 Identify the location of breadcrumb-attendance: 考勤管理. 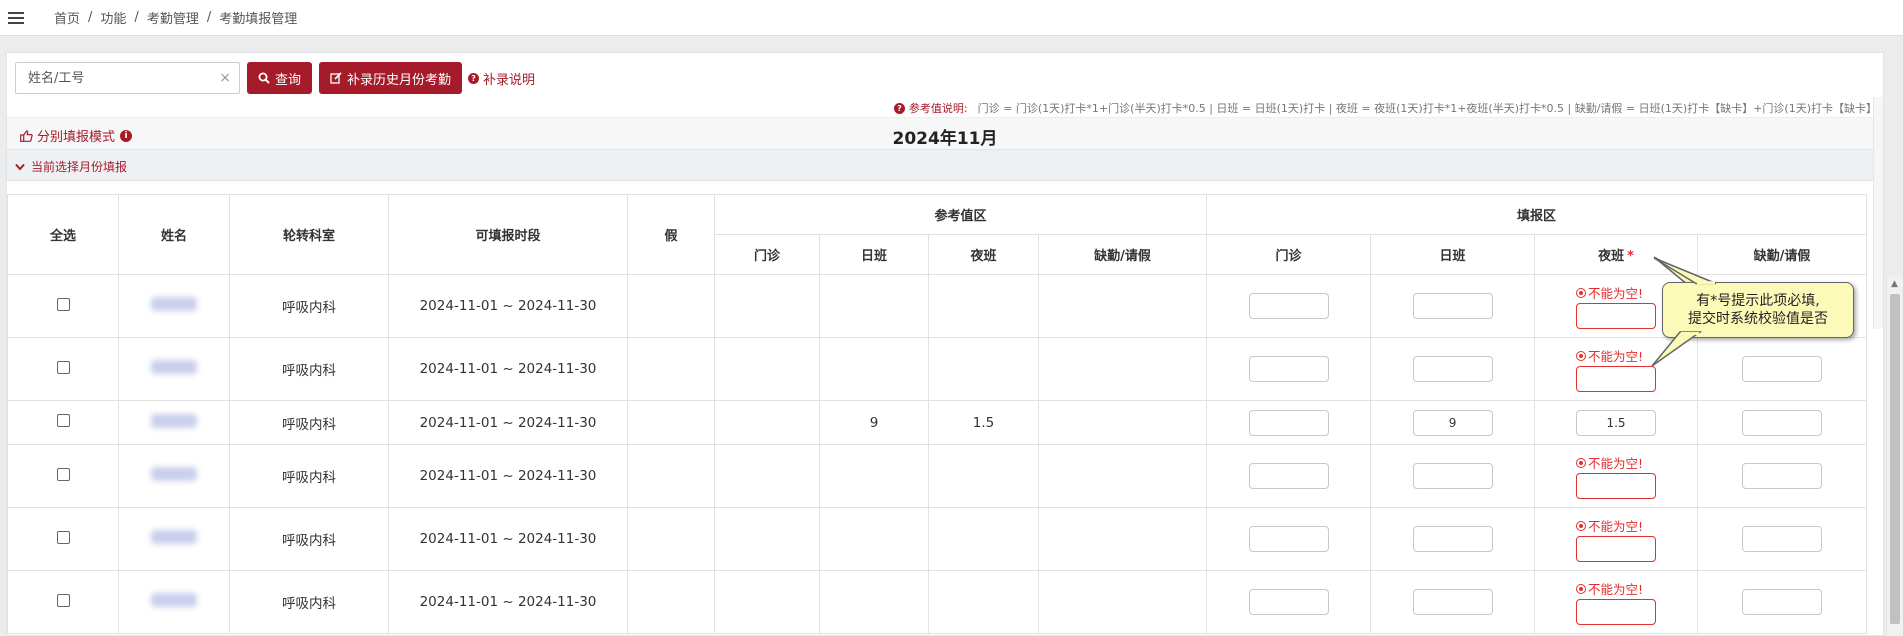
(173, 17).